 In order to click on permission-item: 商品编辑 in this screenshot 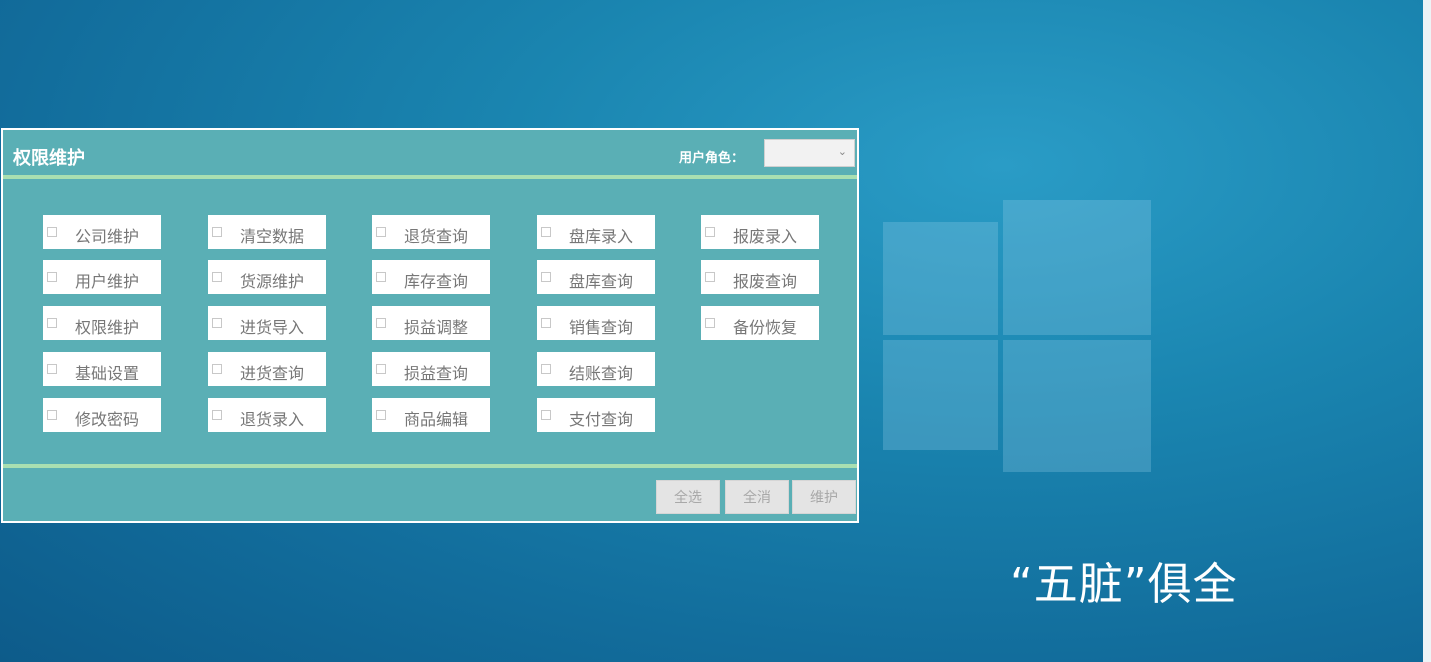, I will do `click(431, 415)`.